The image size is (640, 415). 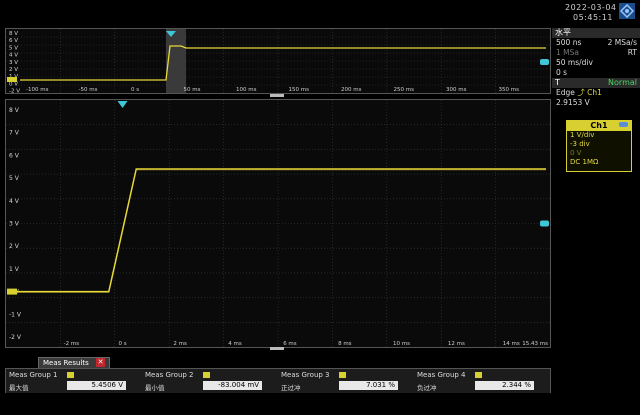 I want to click on trigger-source: Ch1, so click(x=594, y=92).